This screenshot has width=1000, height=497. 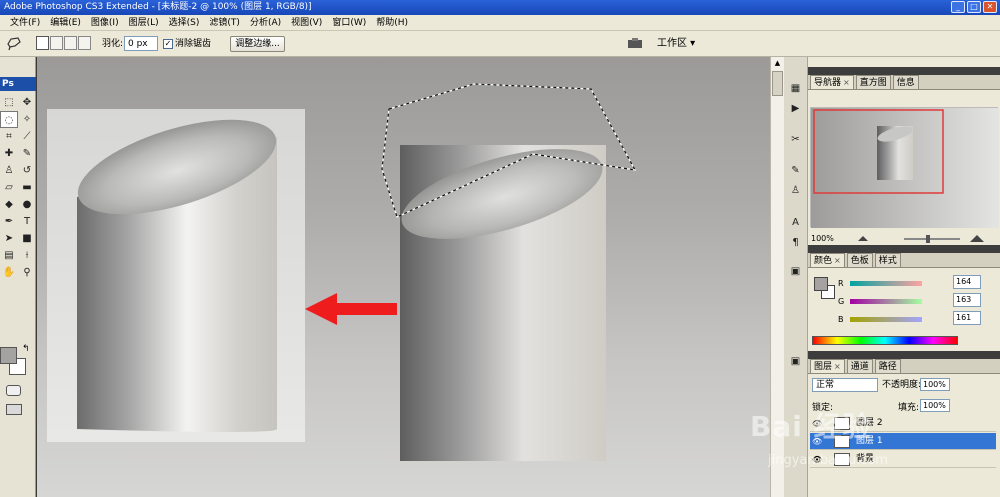 What do you see at coordinates (351, 309) in the screenshot?
I see `red-arrow-icon` at bounding box center [351, 309].